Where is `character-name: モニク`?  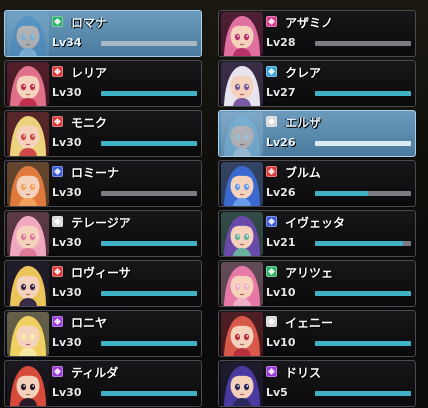 character-name: モニク is located at coordinates (89, 123).